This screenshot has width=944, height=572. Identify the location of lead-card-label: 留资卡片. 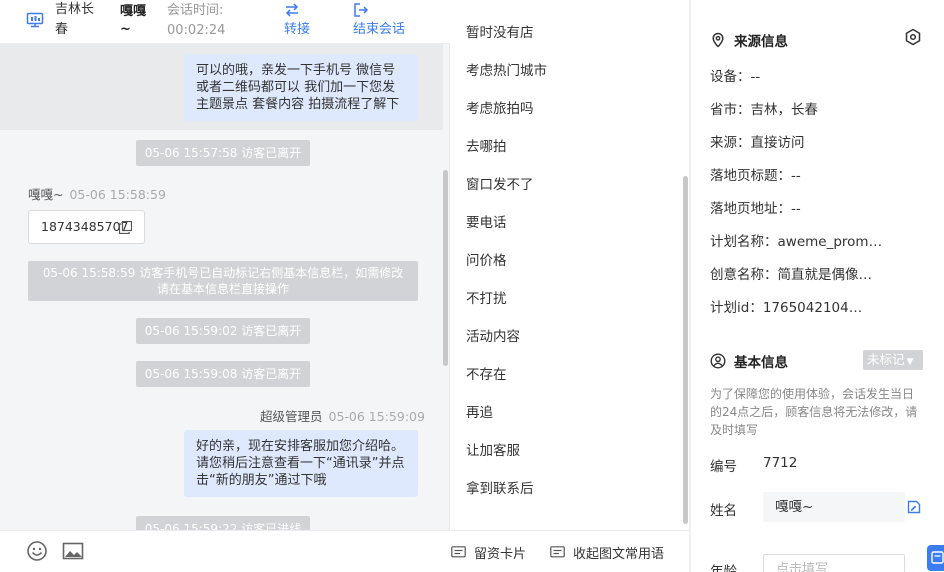
(500, 554).